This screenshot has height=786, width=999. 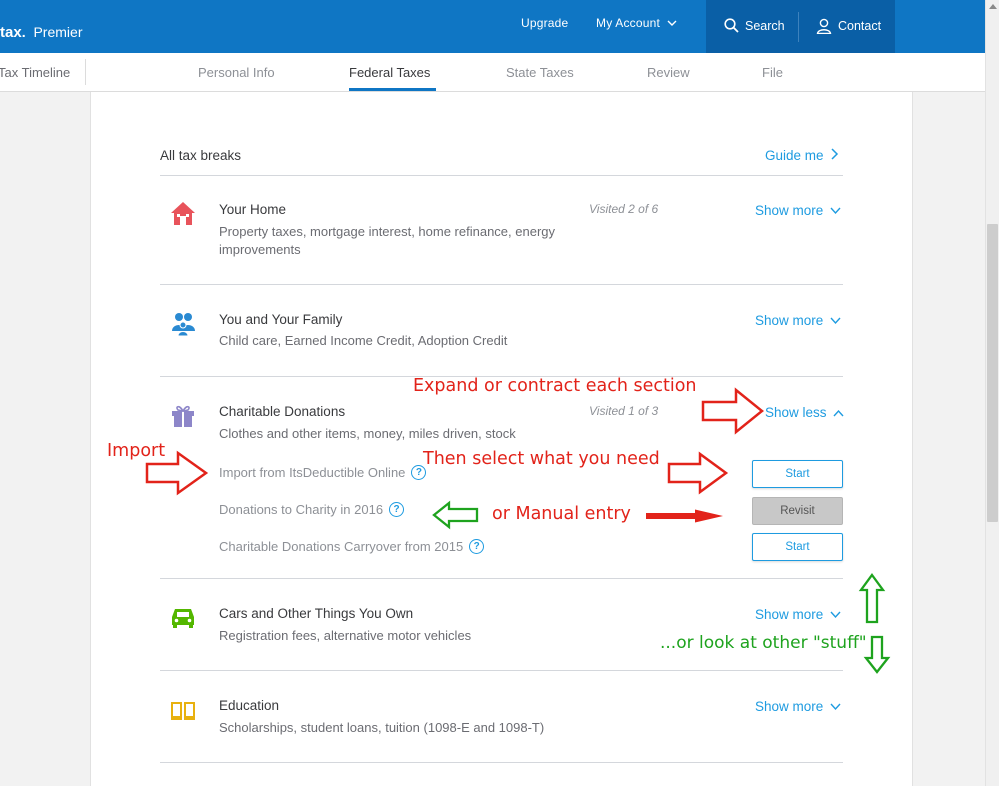 What do you see at coordinates (301, 509) in the screenshot?
I see `sub-item-label: Donations to Charity in 2016` at bounding box center [301, 509].